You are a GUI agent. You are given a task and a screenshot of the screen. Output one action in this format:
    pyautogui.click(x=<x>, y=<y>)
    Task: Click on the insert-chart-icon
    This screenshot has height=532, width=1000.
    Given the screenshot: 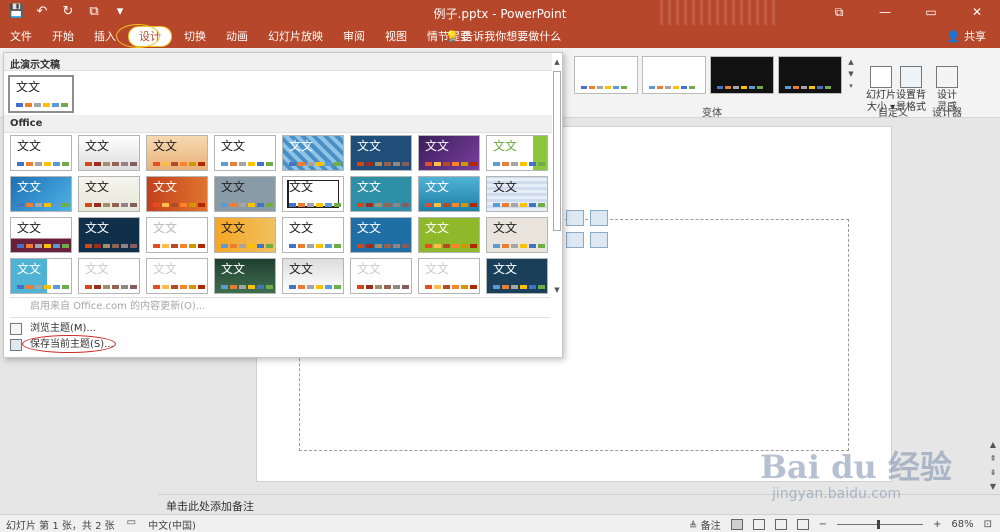 What is the action you would take?
    pyautogui.click(x=575, y=218)
    